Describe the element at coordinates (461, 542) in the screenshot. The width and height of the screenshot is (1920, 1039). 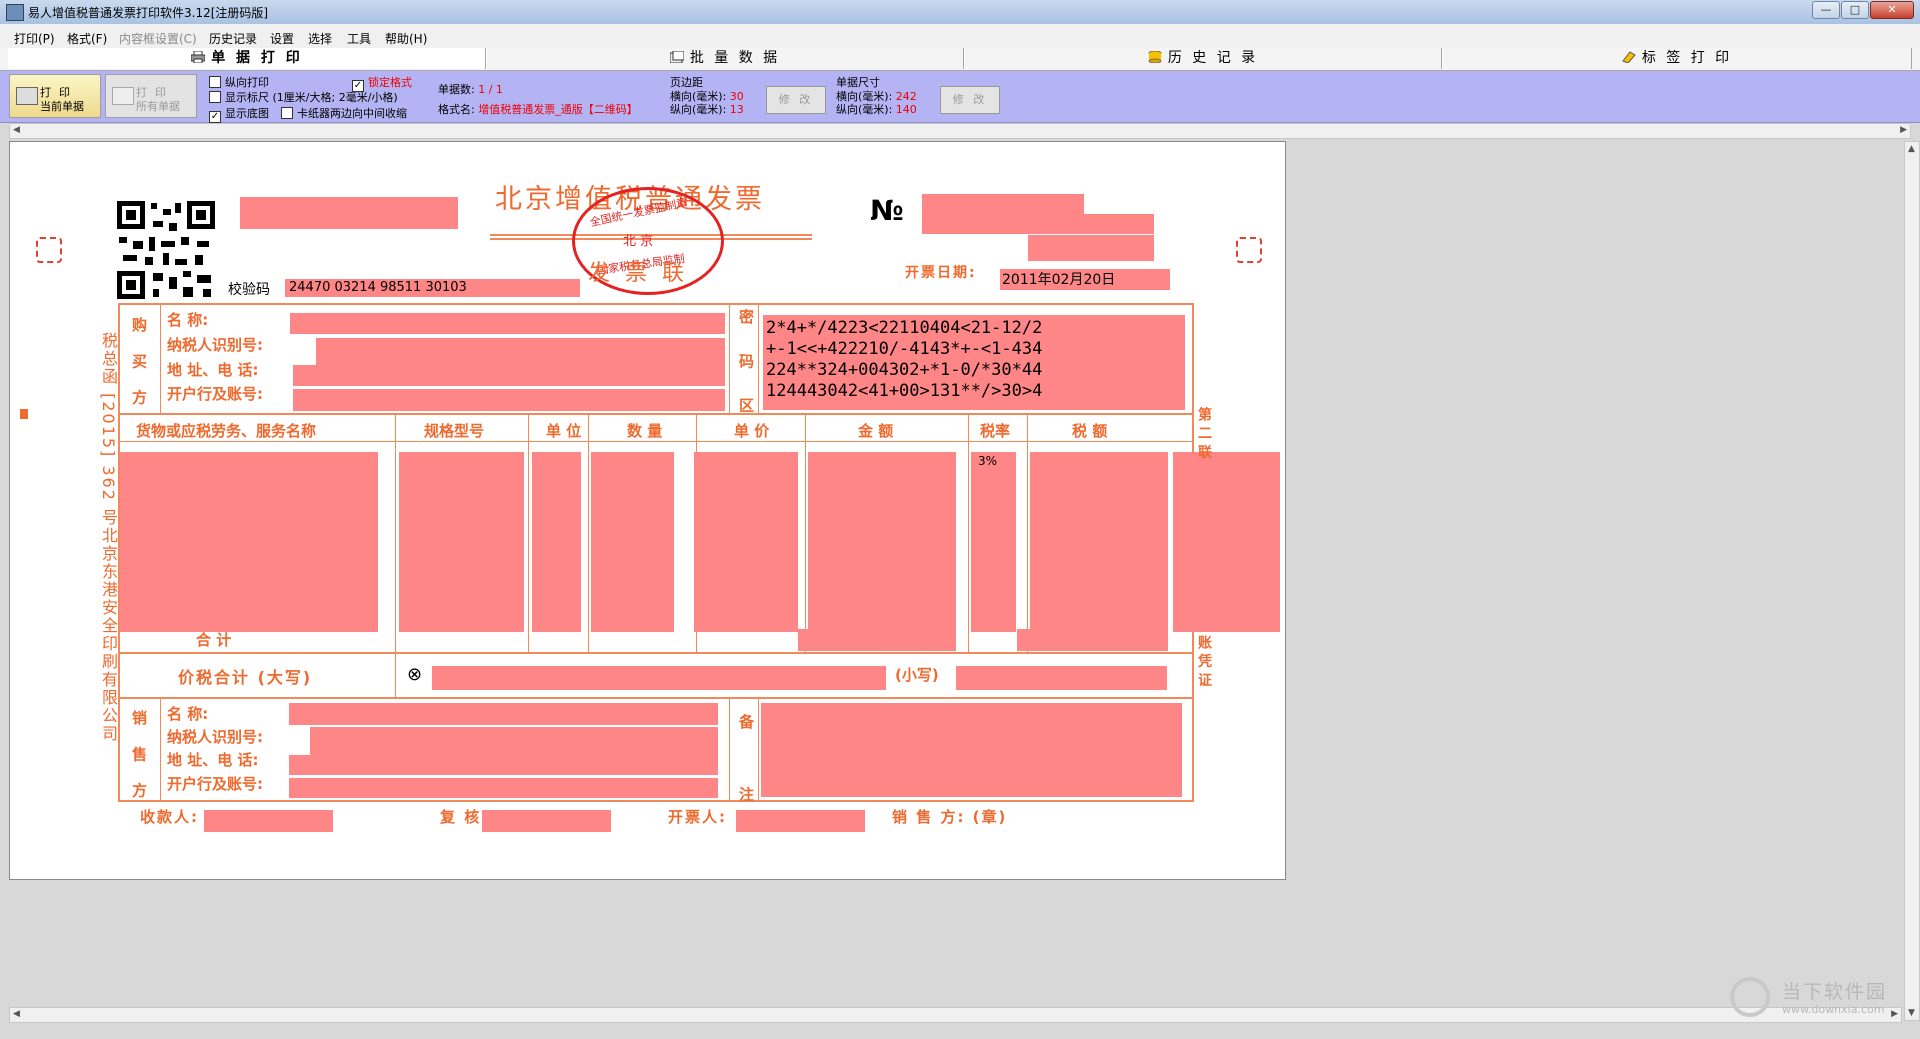
I see `spec-cells` at that location.